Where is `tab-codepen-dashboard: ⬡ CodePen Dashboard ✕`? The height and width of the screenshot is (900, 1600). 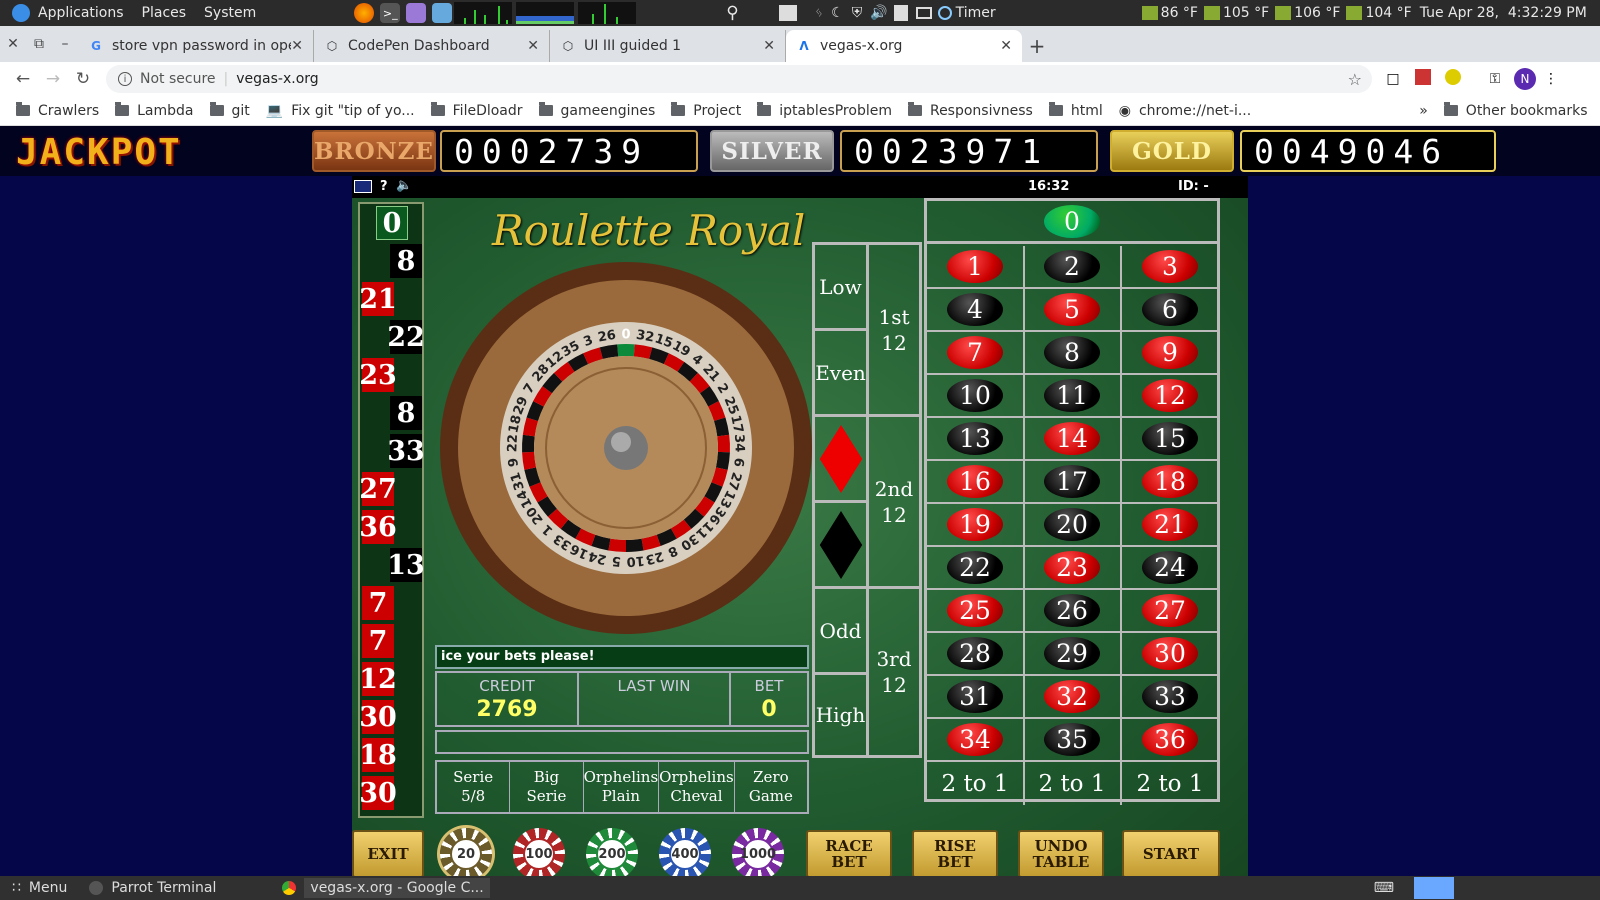 tab-codepen-dashboard: ⬡ CodePen Dashboard ✕ is located at coordinates (432, 46).